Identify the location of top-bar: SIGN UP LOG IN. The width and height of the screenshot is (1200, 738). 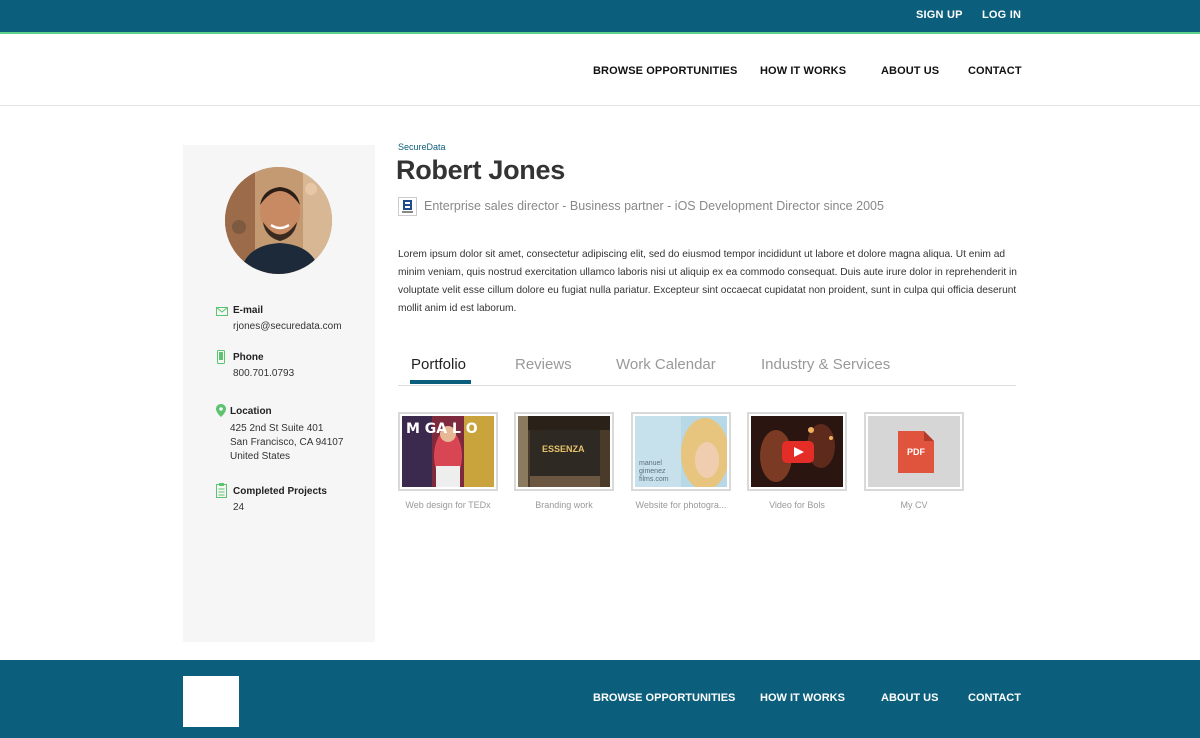
(600, 16).